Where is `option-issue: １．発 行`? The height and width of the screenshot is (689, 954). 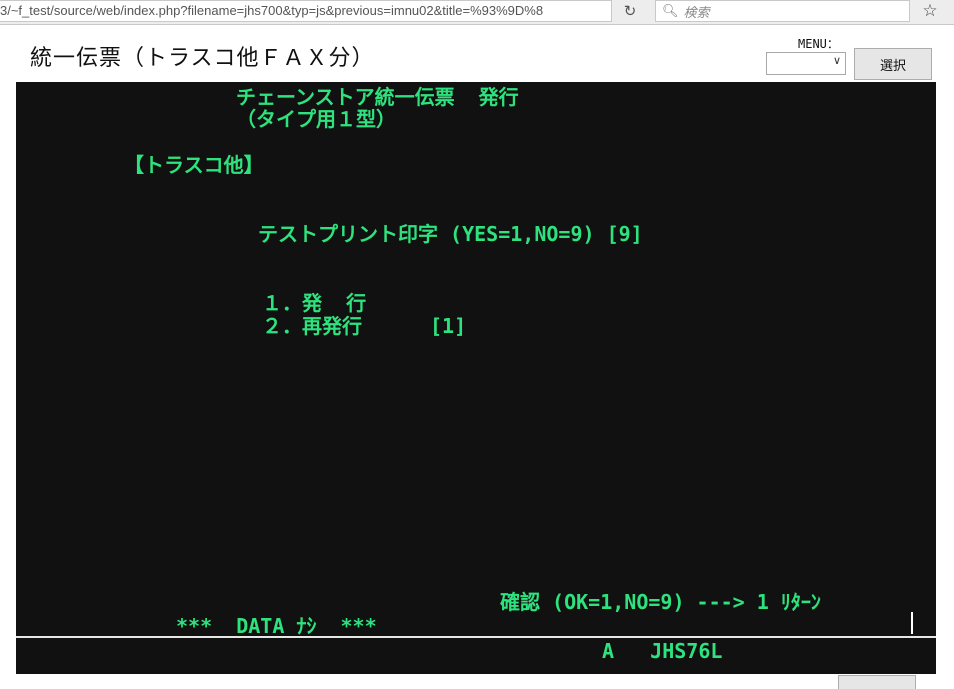
option-issue: １．発 行 is located at coordinates (314, 303).